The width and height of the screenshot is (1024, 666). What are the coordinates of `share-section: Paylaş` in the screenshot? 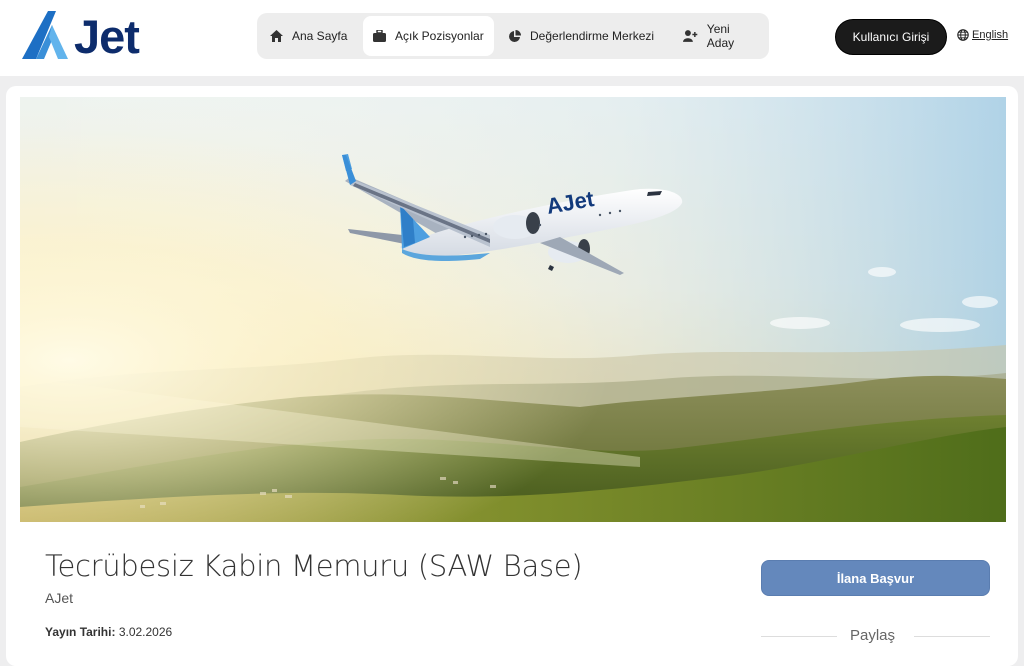 It's located at (875, 637).